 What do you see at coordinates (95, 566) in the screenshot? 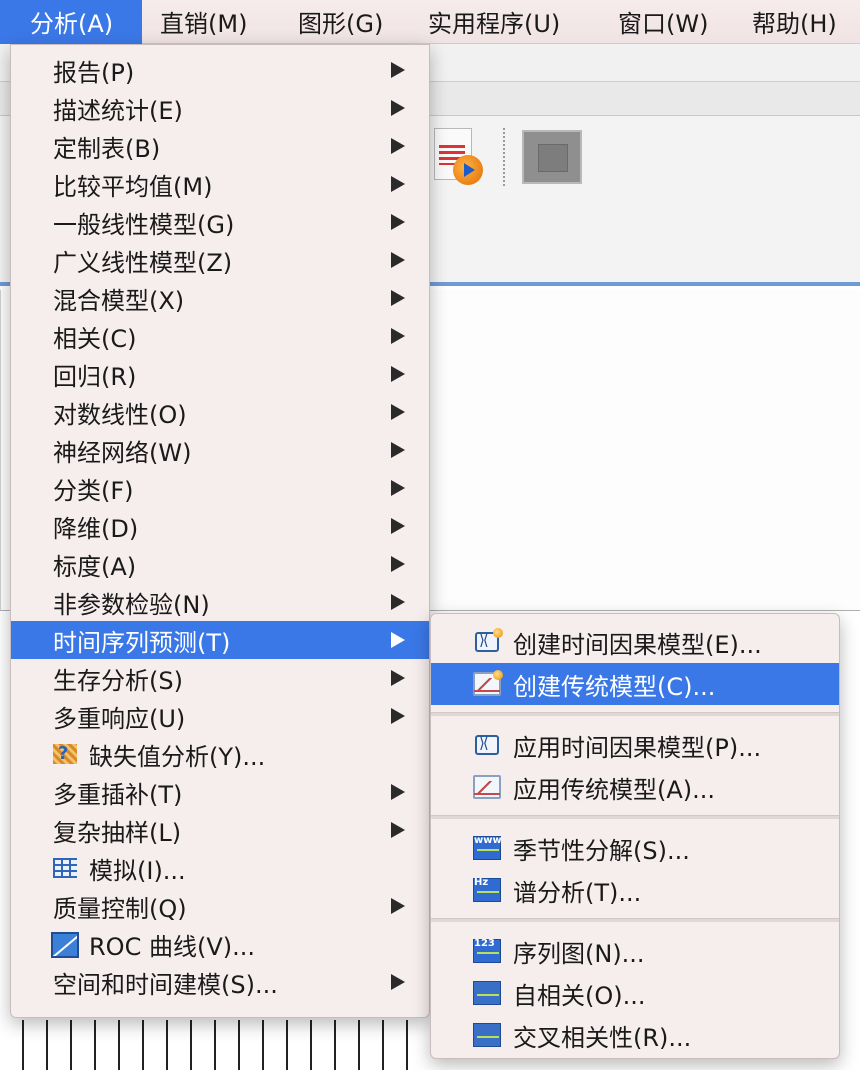
I see `menu-item-label: 标度(A)` at bounding box center [95, 566].